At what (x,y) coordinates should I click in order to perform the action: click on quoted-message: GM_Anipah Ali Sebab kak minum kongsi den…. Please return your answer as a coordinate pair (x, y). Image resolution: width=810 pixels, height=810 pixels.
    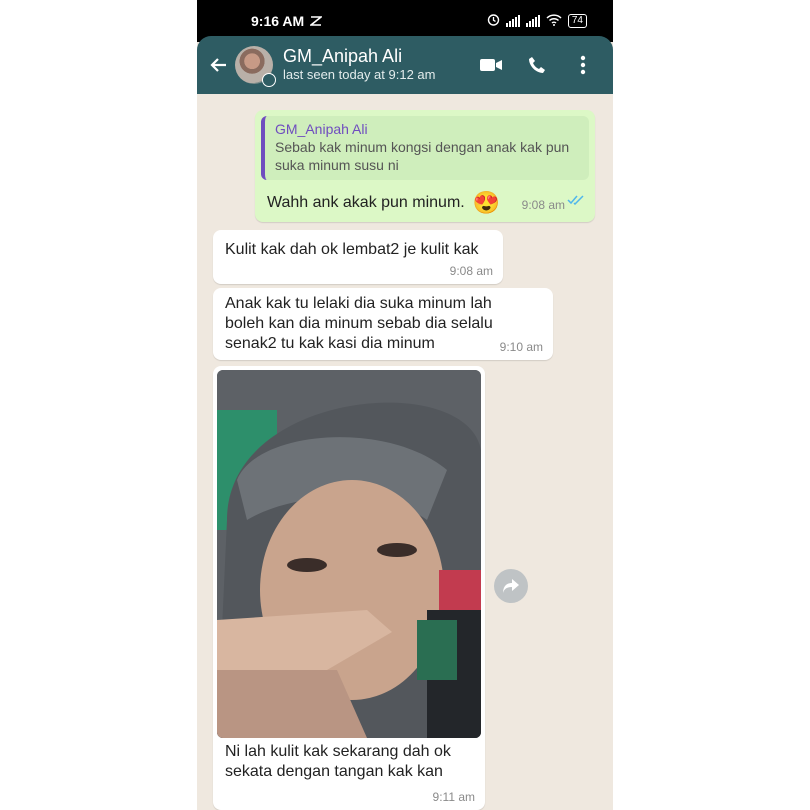
    Looking at the image, I should click on (425, 148).